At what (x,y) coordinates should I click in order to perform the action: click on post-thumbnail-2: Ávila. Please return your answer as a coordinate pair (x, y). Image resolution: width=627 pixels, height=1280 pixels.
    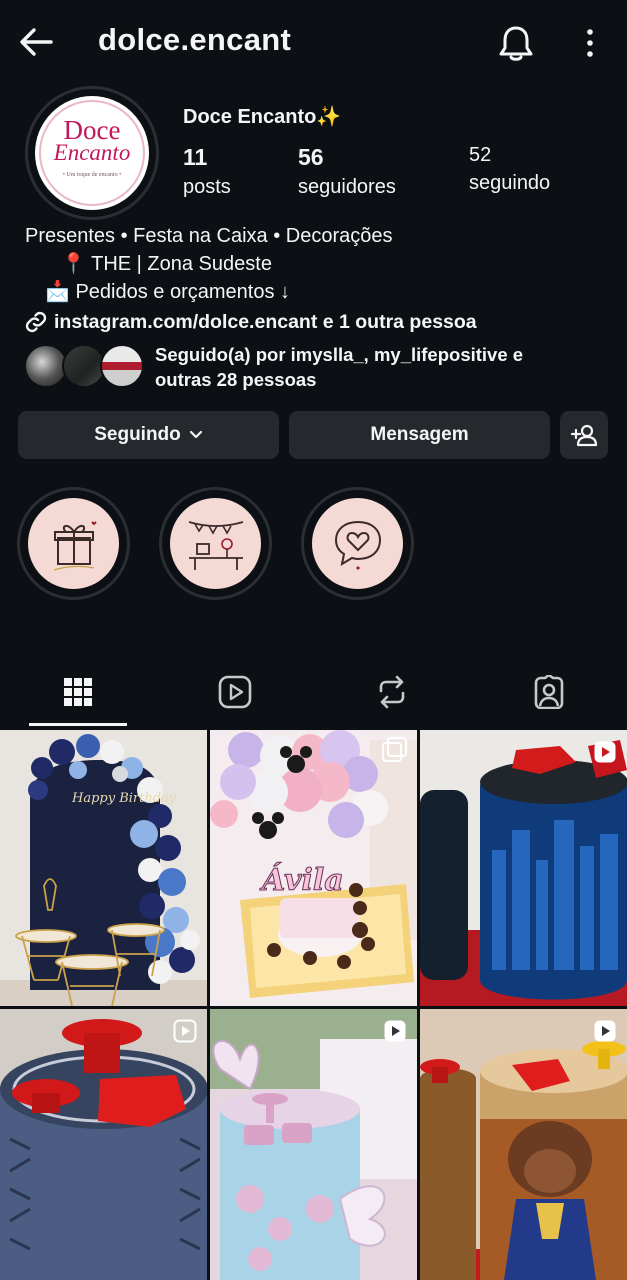
    Looking at the image, I should click on (313, 868).